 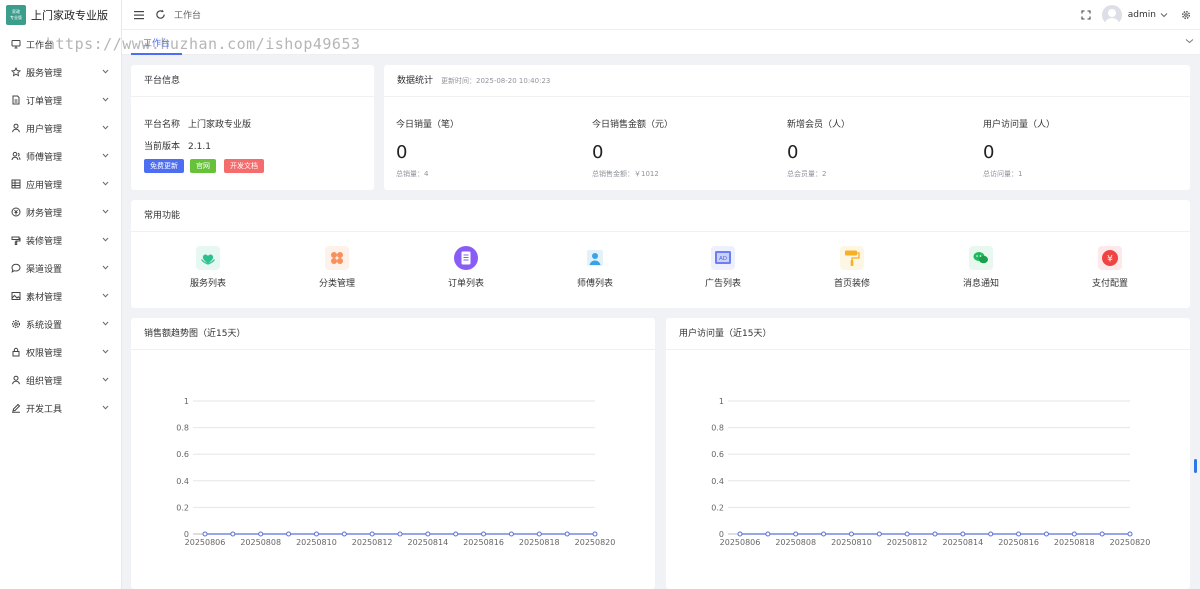 What do you see at coordinates (15, 380) in the screenshot?
I see `user-icon` at bounding box center [15, 380].